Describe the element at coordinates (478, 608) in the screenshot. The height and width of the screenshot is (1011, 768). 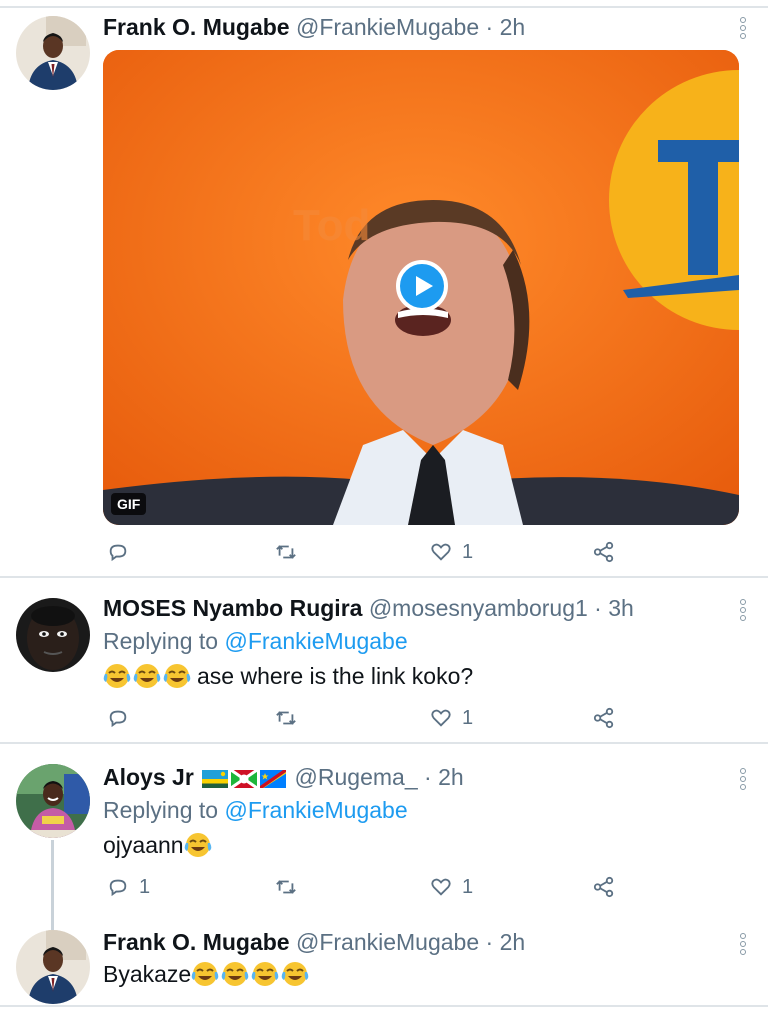
I see `user-handle: @mosesnyamborug1` at that location.